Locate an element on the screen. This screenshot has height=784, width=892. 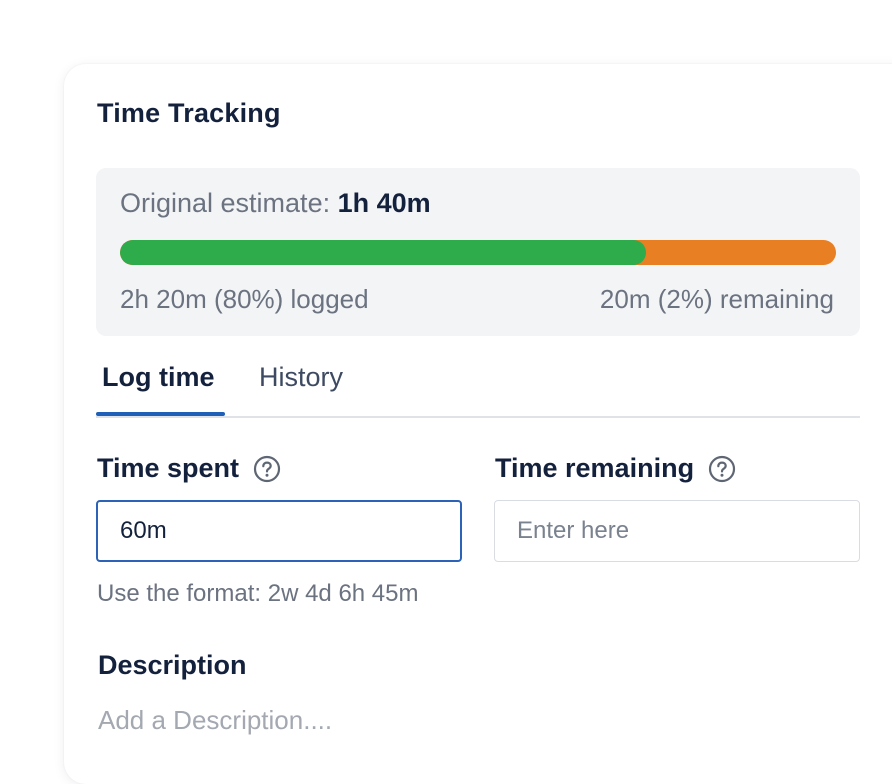
format-hint: Use the format: 2w 4d 6h 45m is located at coordinates (258, 593).